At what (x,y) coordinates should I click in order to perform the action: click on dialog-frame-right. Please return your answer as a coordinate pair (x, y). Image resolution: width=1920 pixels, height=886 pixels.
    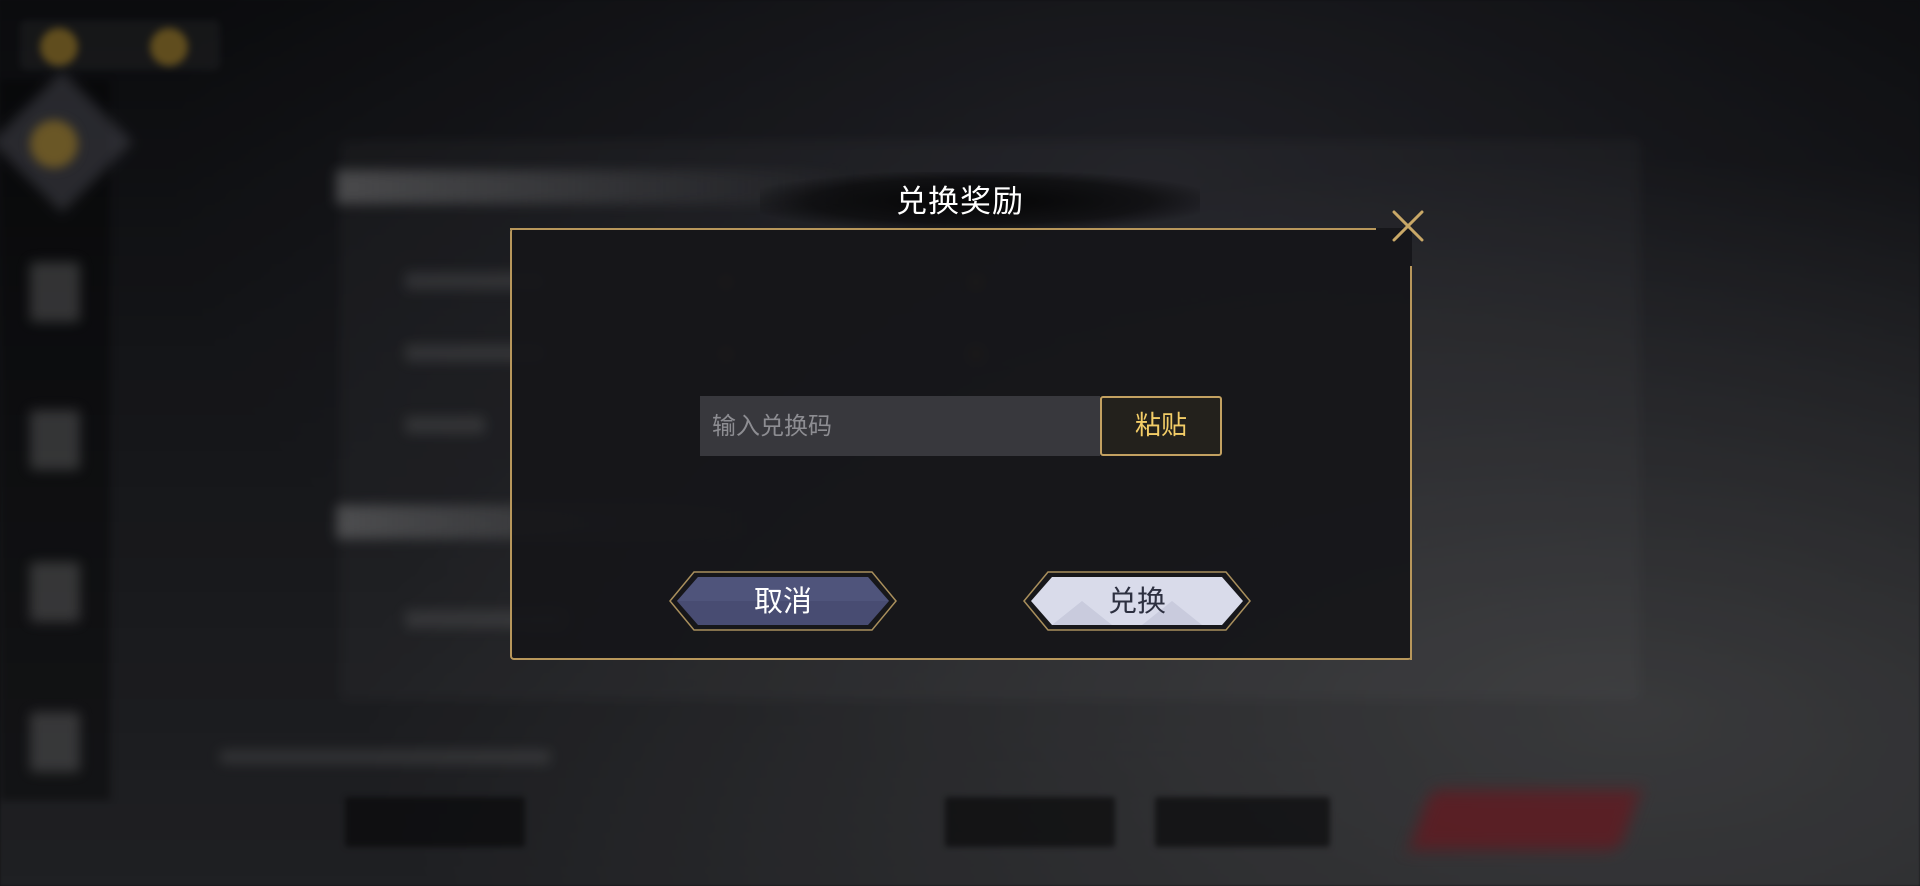
    Looking at the image, I should click on (1411, 463).